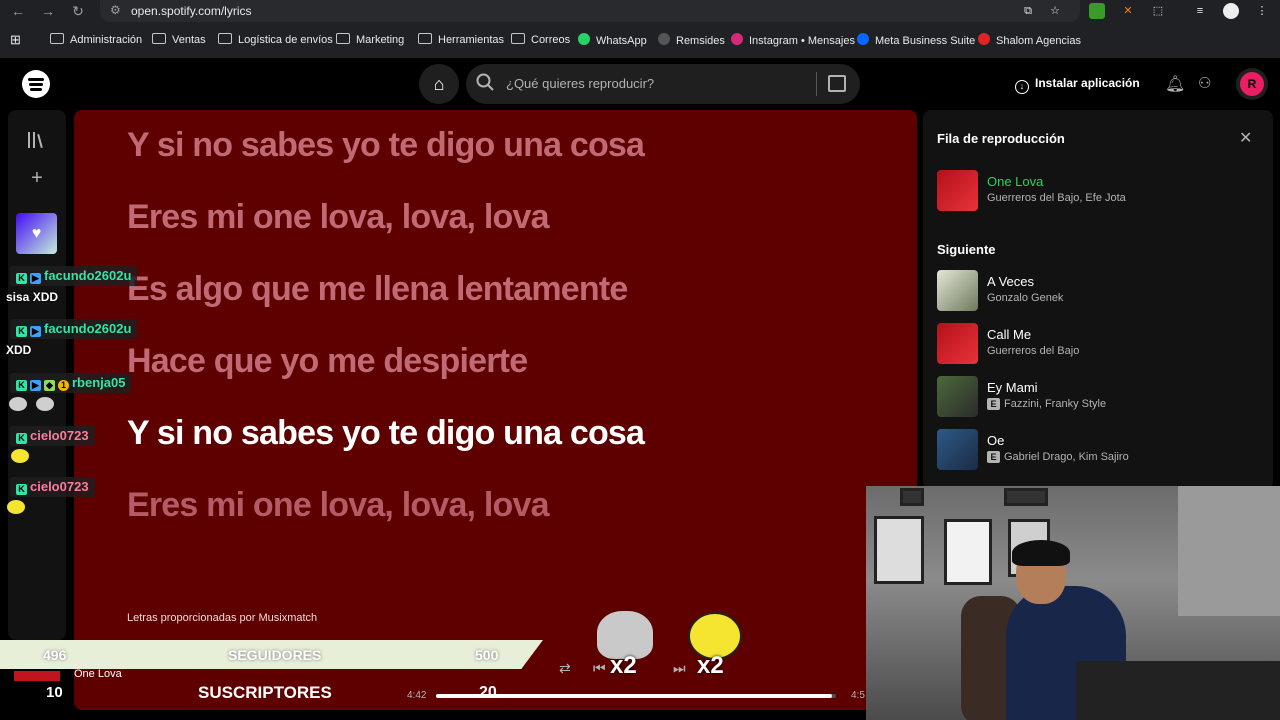  Describe the element at coordinates (1262, 11) in the screenshot. I see `more-menu-icon: ⋮` at that location.